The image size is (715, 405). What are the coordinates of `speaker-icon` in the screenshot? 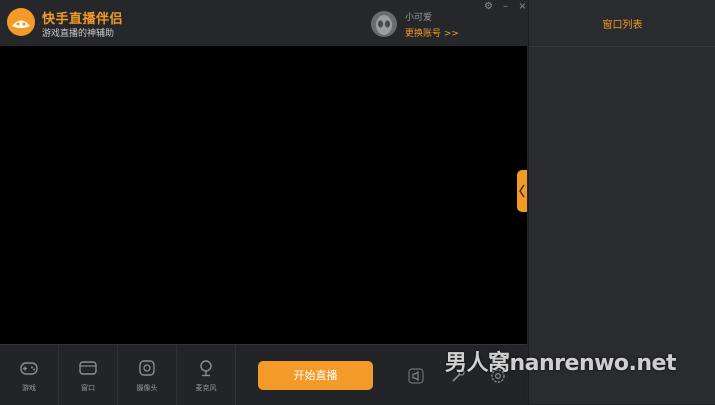 It's located at (416, 376).